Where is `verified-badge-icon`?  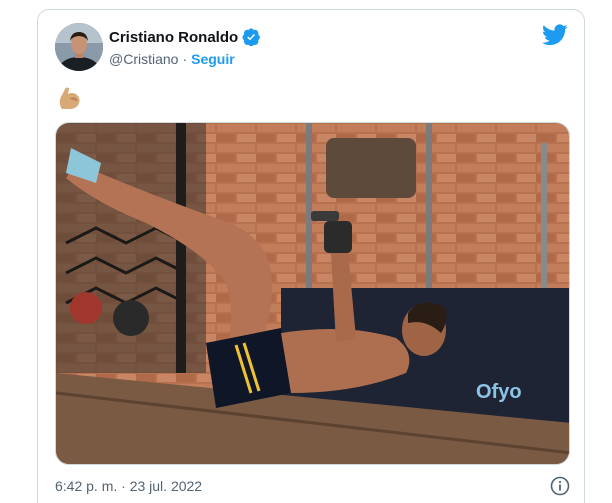
verified-badge-icon is located at coordinates (251, 37).